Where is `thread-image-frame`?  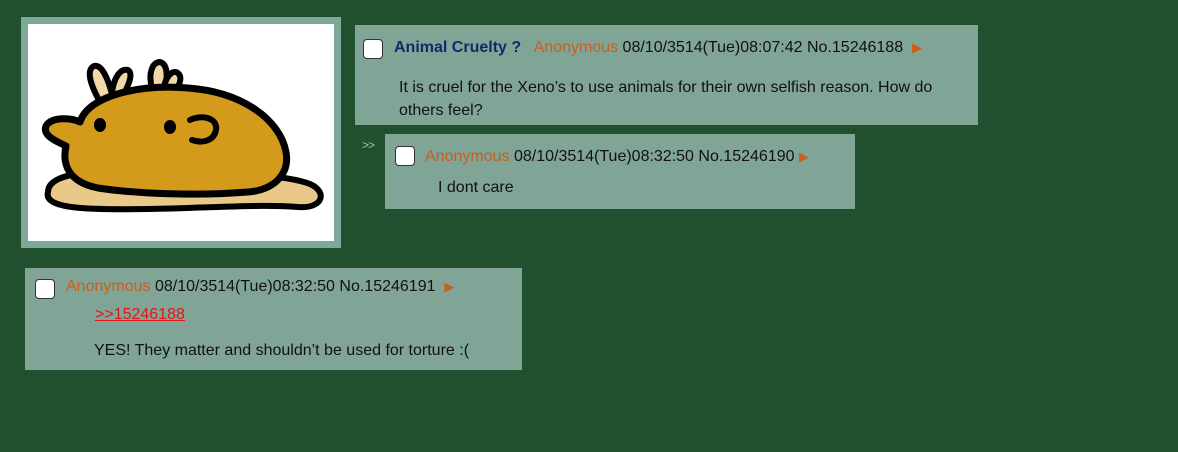 thread-image-frame is located at coordinates (181, 132).